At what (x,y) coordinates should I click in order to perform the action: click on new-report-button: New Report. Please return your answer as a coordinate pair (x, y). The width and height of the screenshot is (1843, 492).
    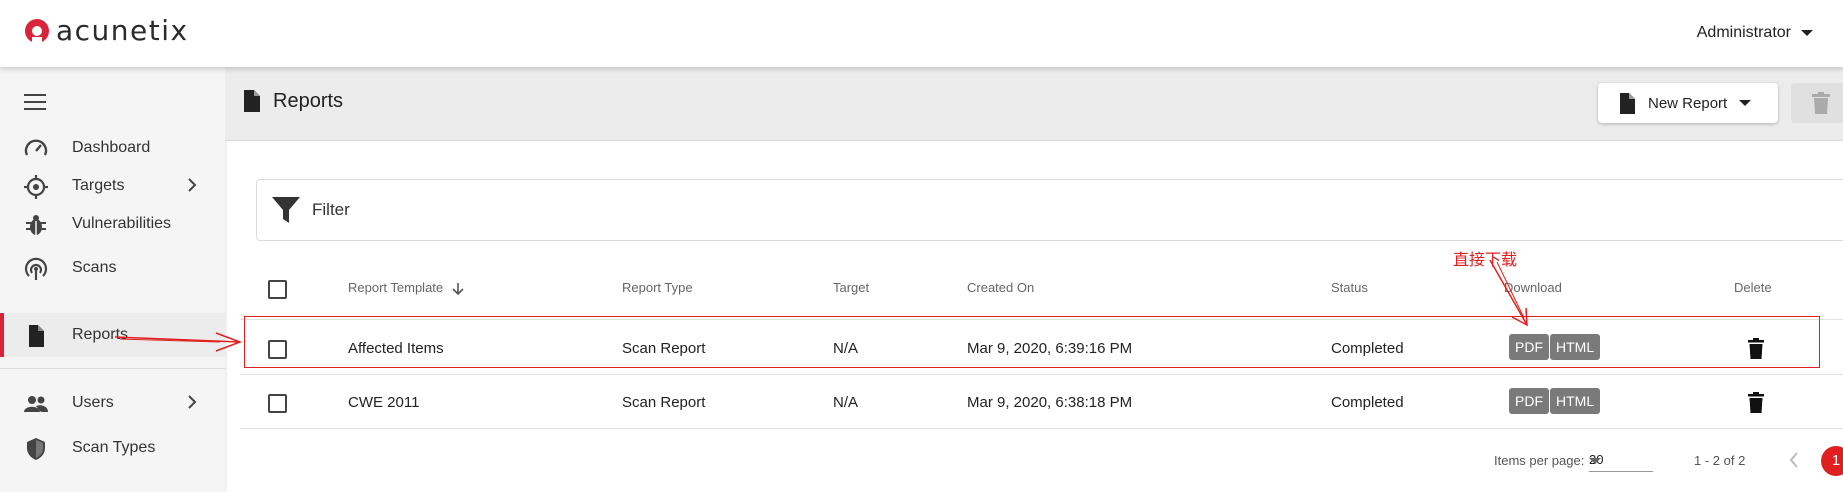
    Looking at the image, I should click on (1688, 103).